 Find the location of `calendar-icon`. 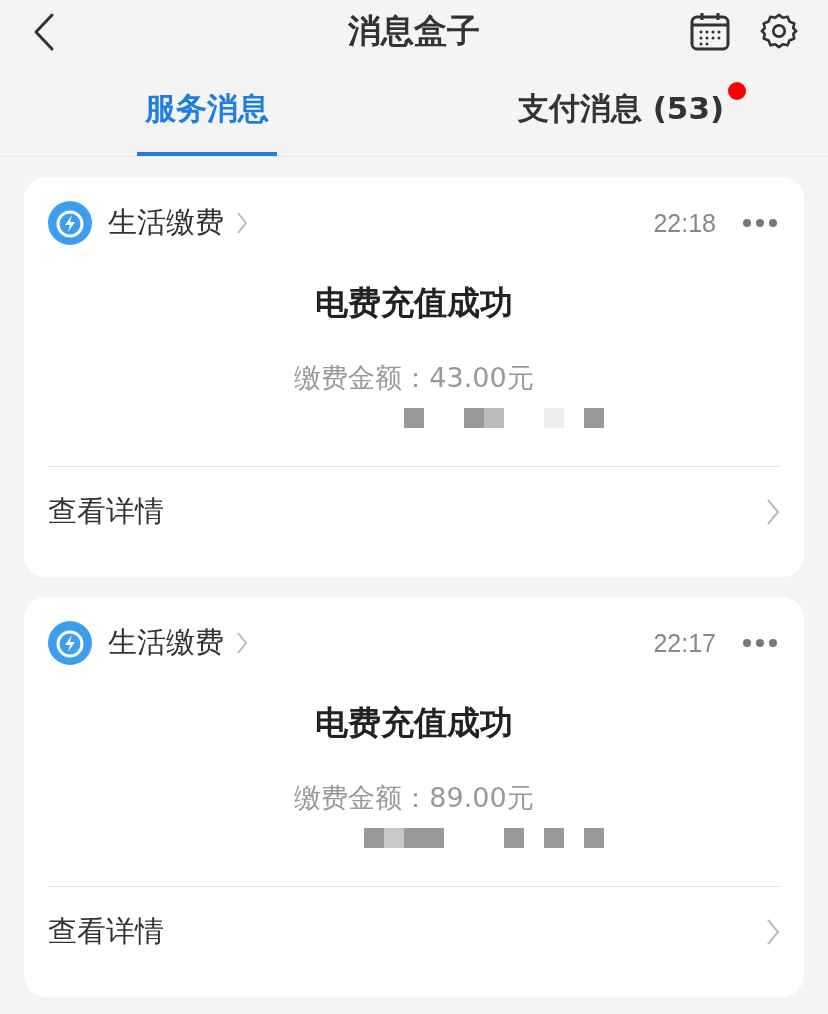

calendar-icon is located at coordinates (710, 31).